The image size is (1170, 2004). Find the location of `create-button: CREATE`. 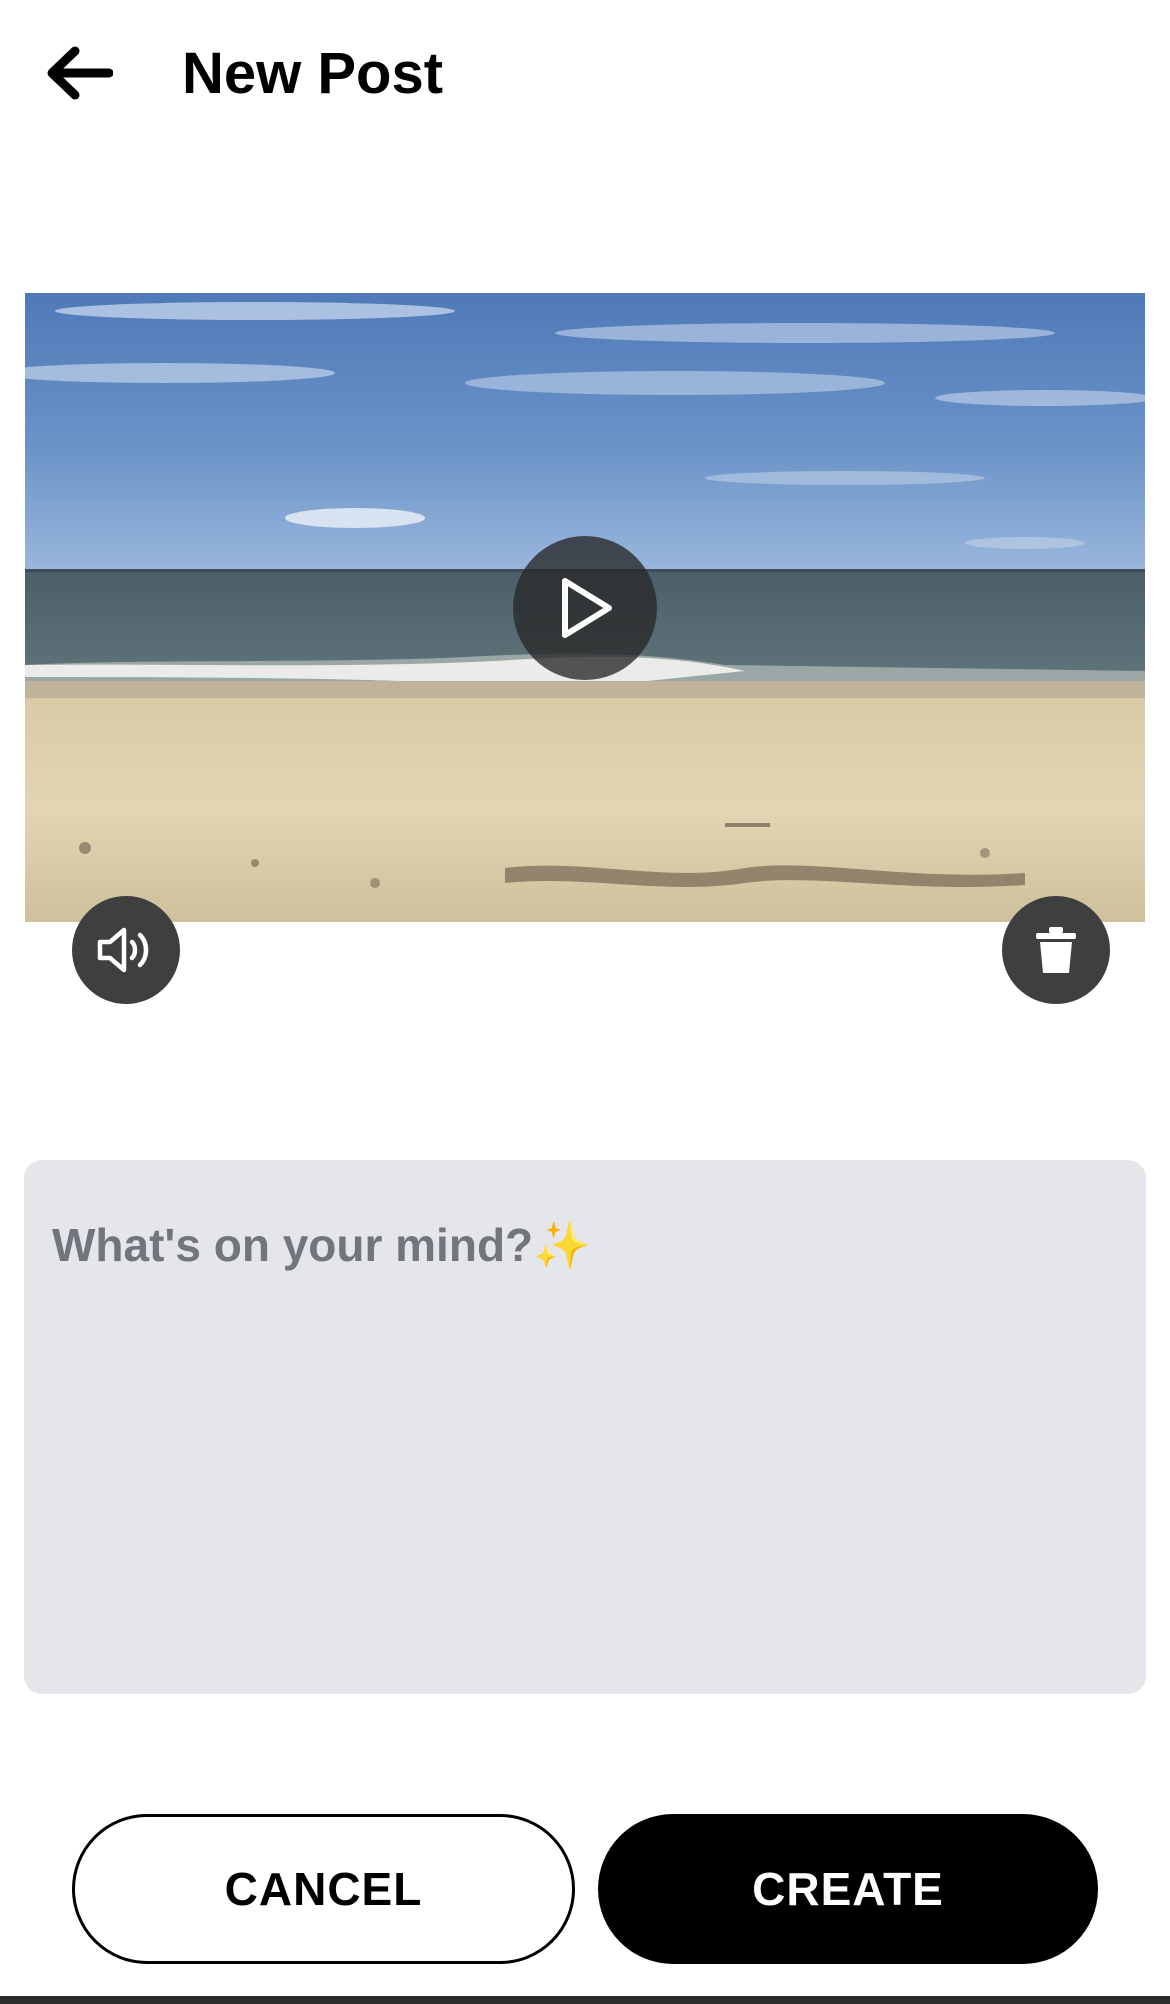

create-button: CREATE is located at coordinates (848, 1889).